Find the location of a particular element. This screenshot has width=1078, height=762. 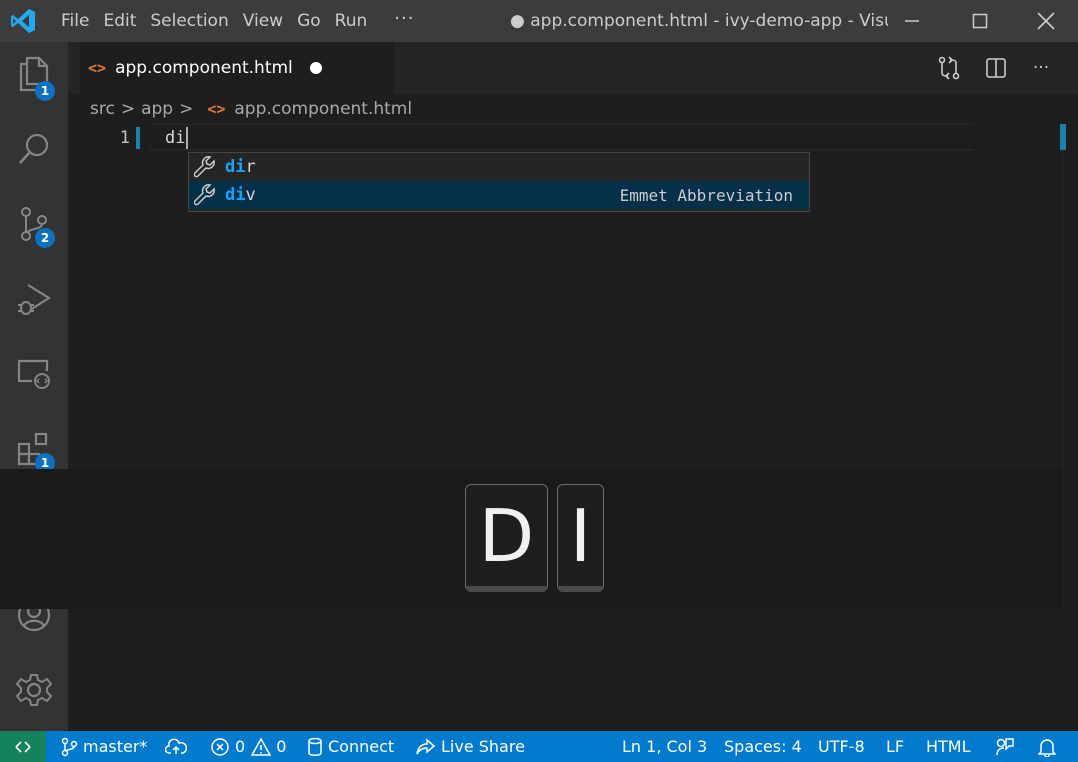

menu-edit: Edit is located at coordinates (119, 21).